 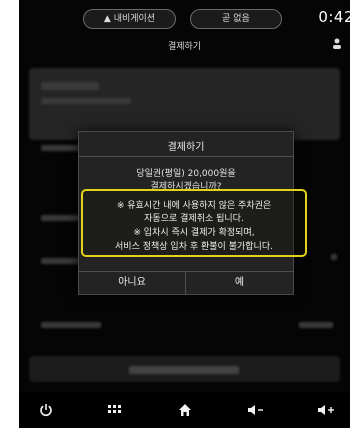 What do you see at coordinates (194, 206) in the screenshot?
I see `notice-line: ※ 유효시간 내에 사용하지 않은 주차권은` at bounding box center [194, 206].